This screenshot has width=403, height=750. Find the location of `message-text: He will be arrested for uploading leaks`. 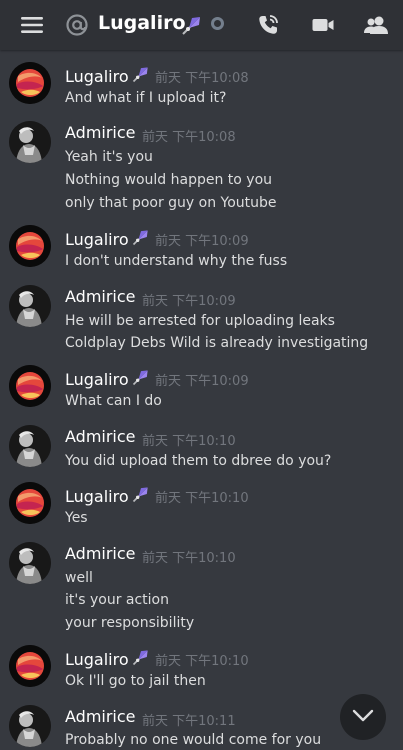

message-text: He will be arrested for uploading leaks is located at coordinates (200, 321).